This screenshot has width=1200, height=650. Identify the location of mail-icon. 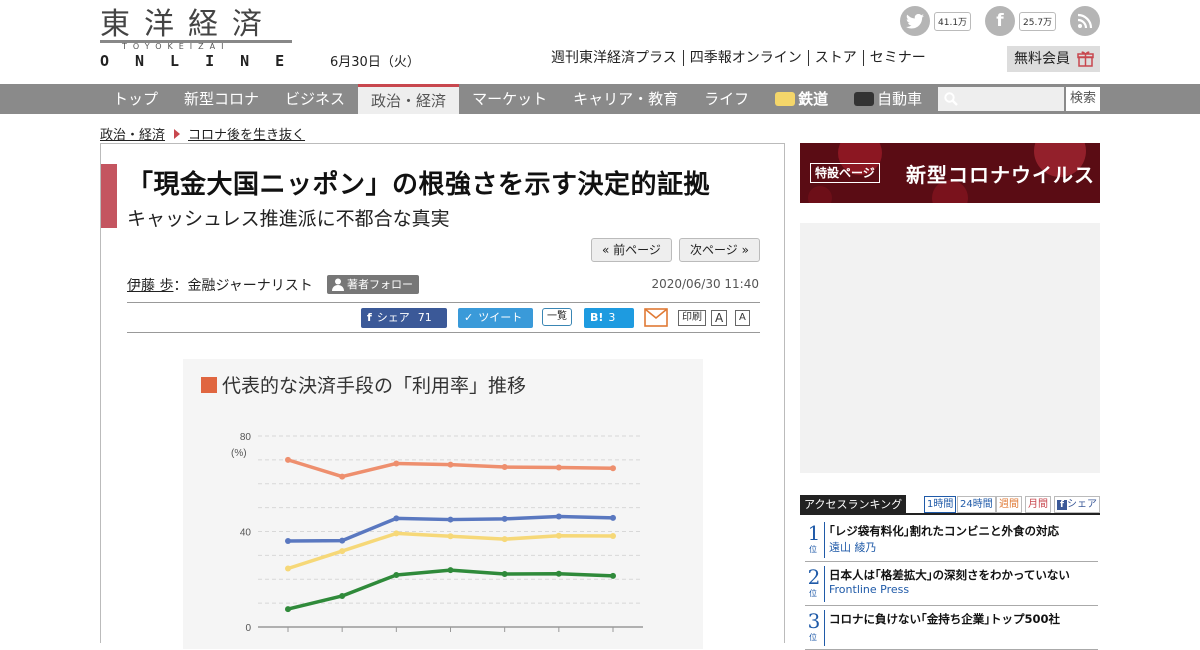
(656, 317).